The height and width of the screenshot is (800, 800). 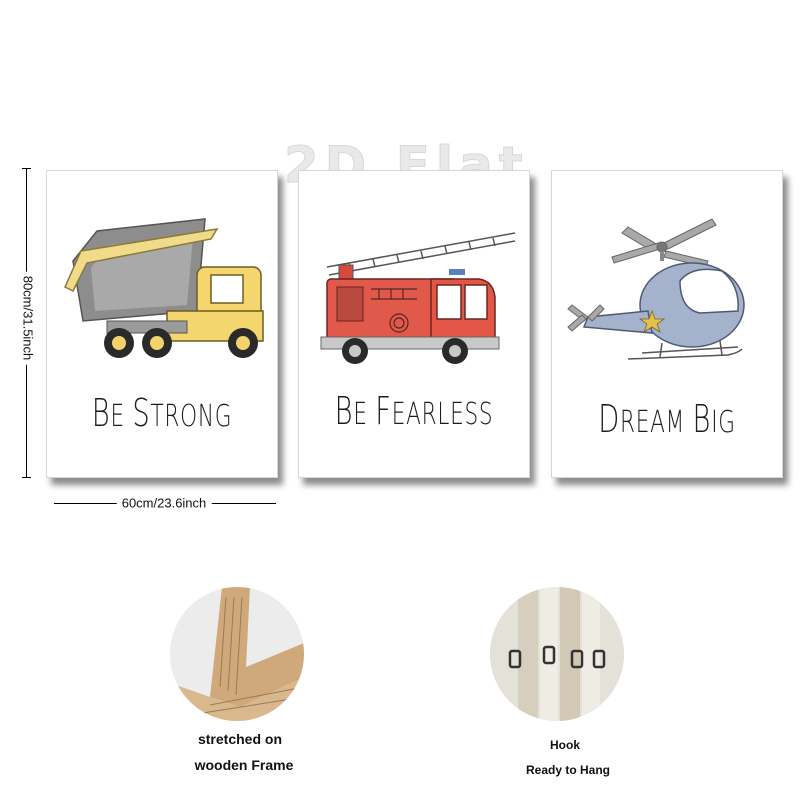 What do you see at coordinates (667, 324) in the screenshot?
I see `poster-dream-big: DREAM BIG` at bounding box center [667, 324].